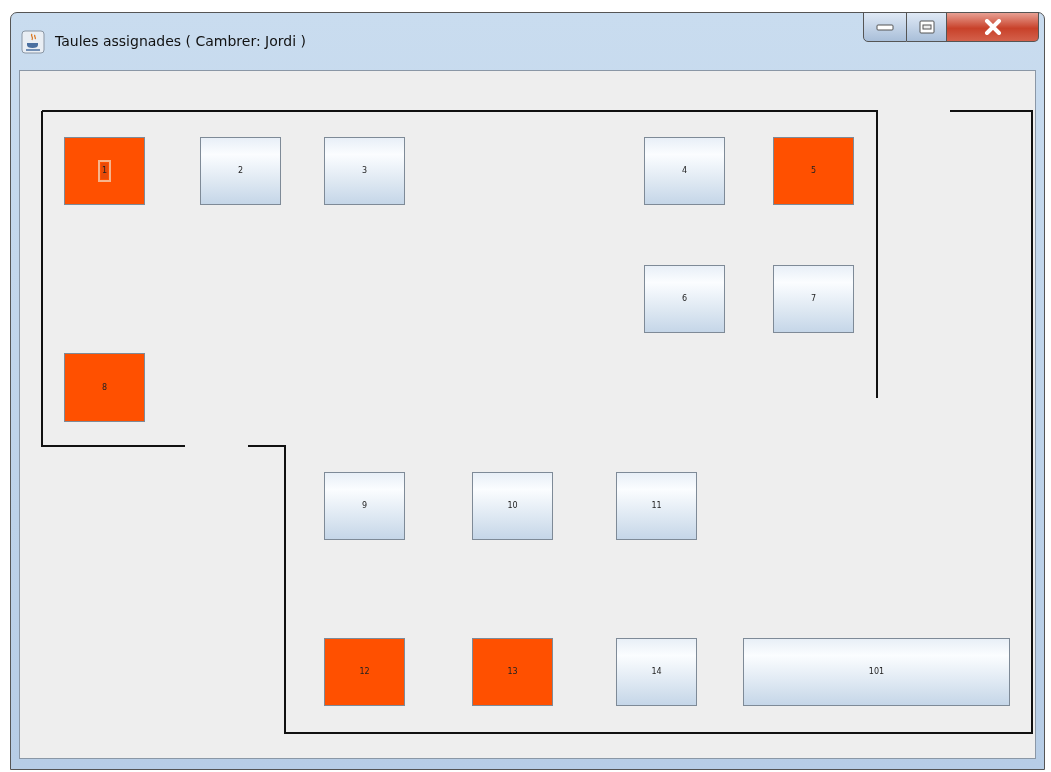  I want to click on table-button: 10, so click(512, 506).